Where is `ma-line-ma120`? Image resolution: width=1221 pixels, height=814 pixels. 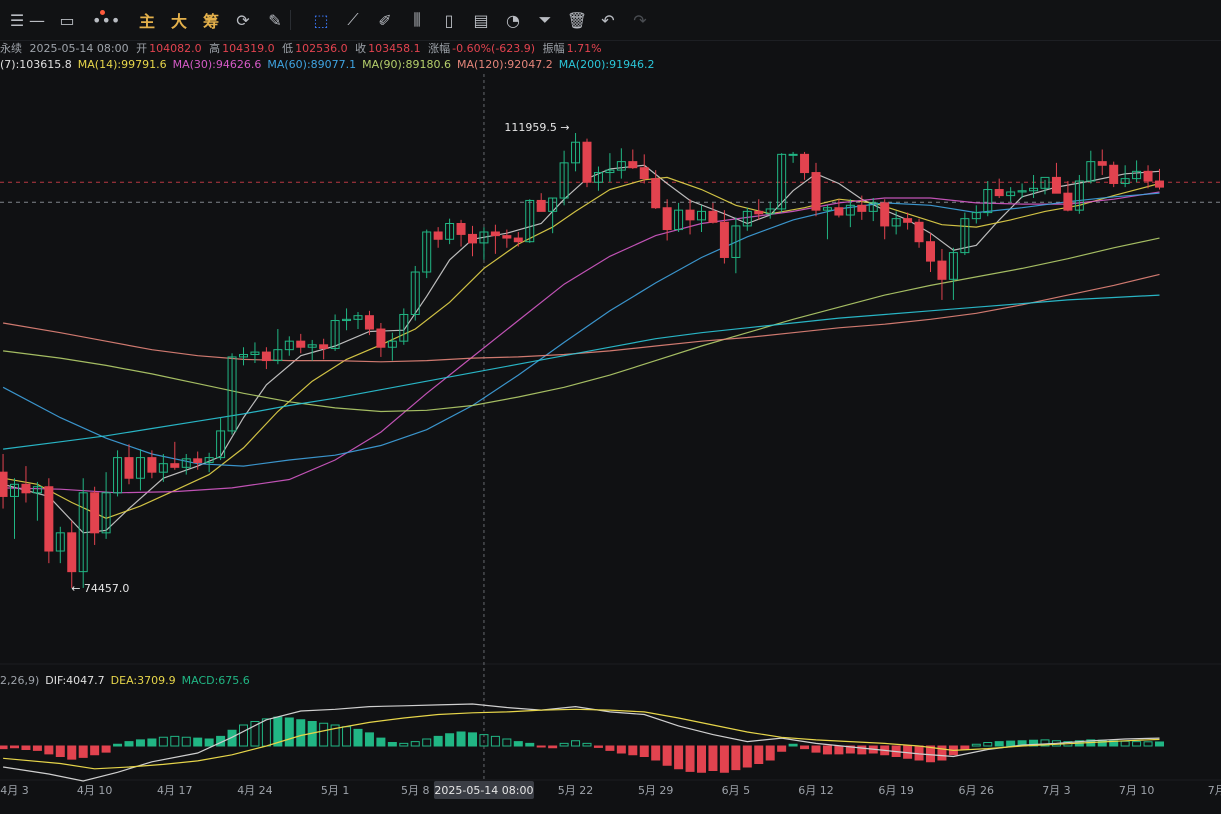
ma-line-ma120 is located at coordinates (581, 318).